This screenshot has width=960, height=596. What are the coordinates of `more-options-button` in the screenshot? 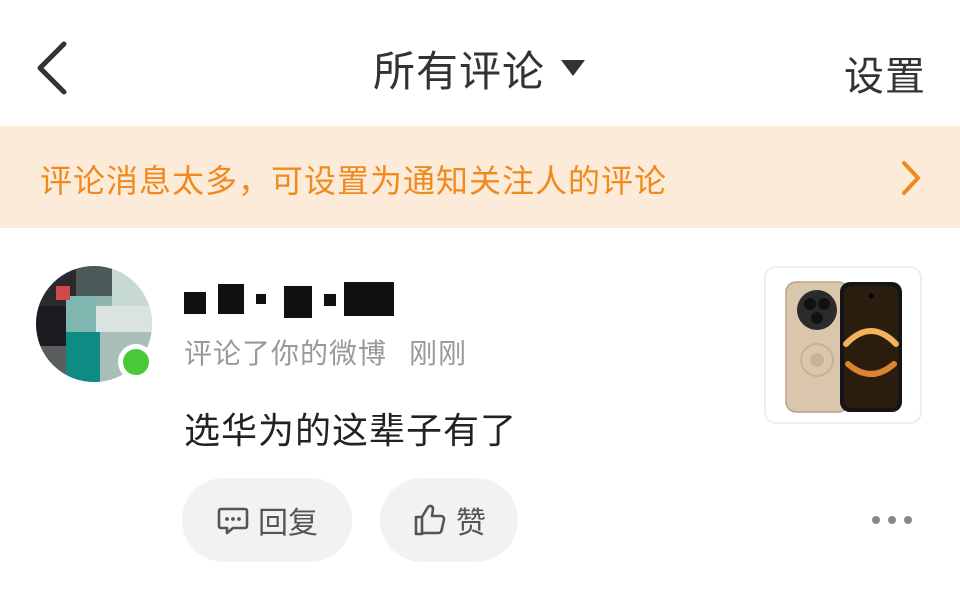 It's located at (892, 520).